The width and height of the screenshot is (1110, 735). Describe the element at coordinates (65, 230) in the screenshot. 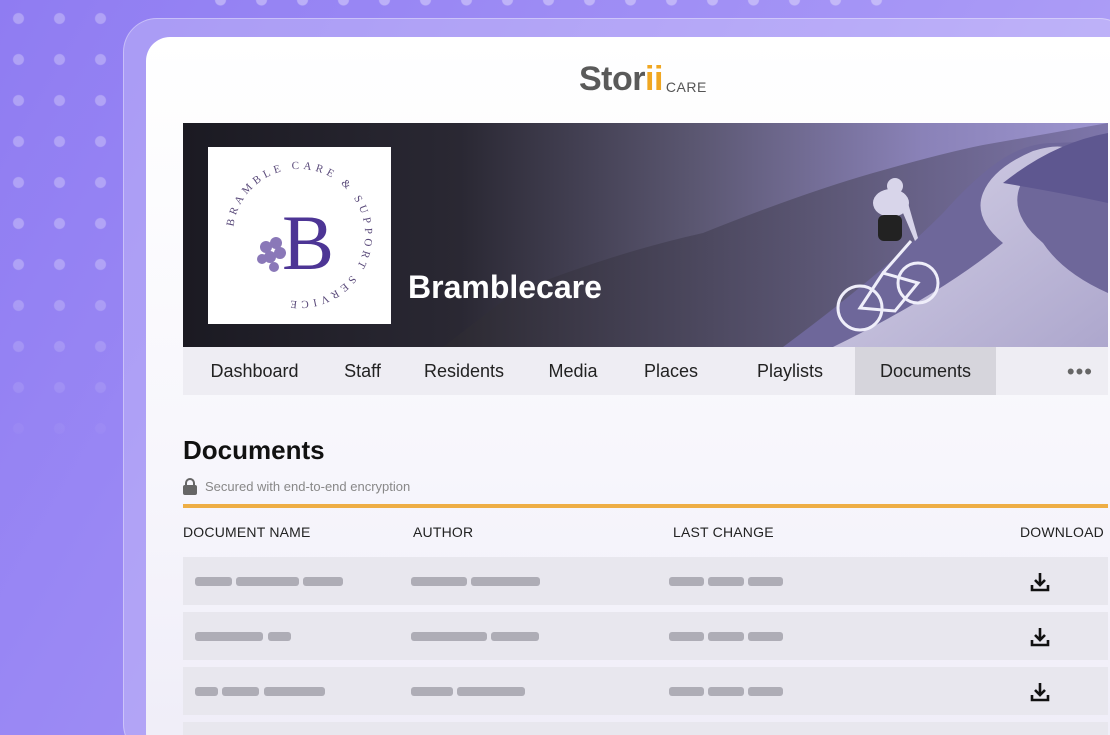

I see `decorative-dot-grid` at that location.